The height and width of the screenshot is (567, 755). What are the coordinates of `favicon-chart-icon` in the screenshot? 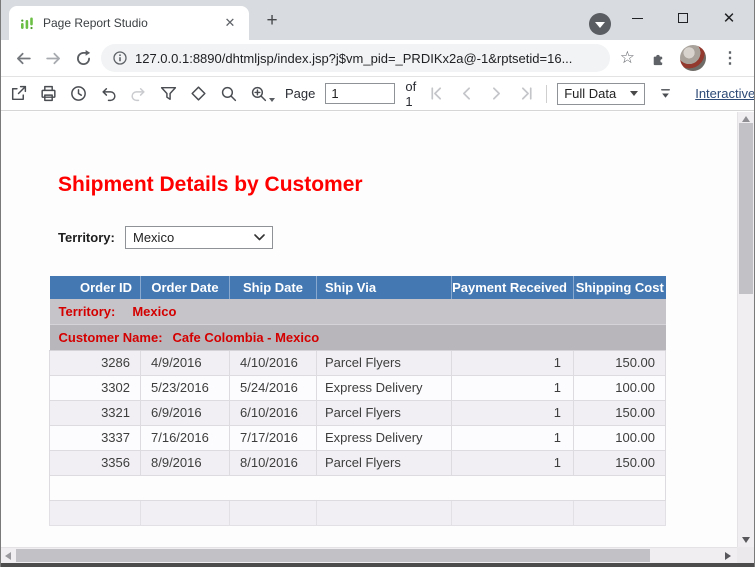 It's located at (27, 23).